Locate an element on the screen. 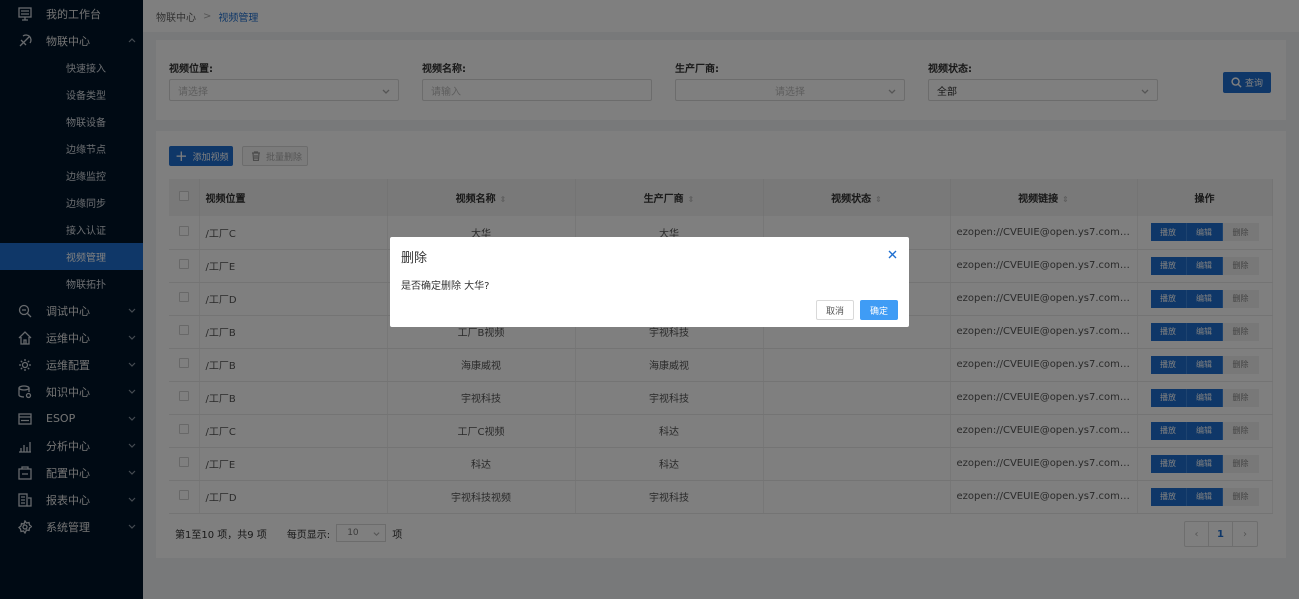 Image resolution: width=1299 pixels, height=599 pixels. dialog-message: 是否确定删除 大华? is located at coordinates (445, 286).